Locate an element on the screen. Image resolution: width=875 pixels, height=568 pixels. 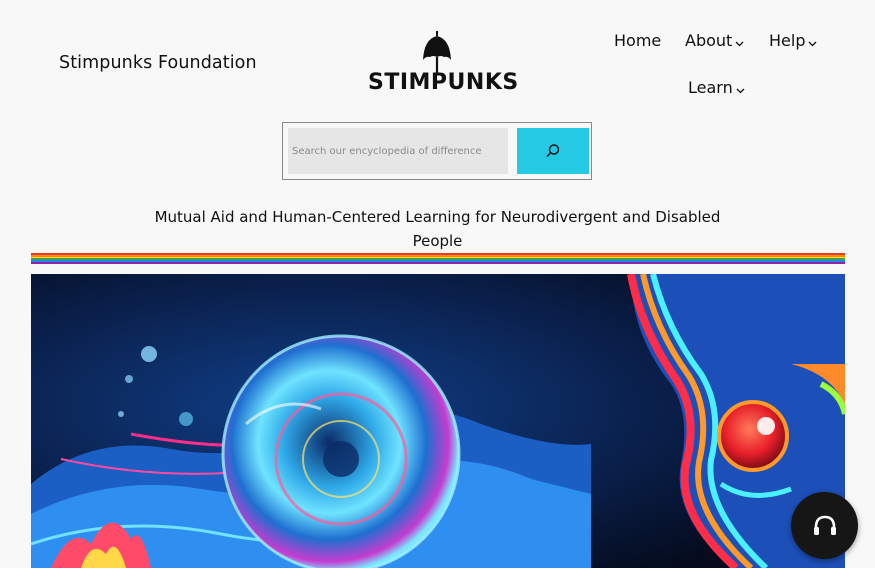
search-button is located at coordinates (553, 151).